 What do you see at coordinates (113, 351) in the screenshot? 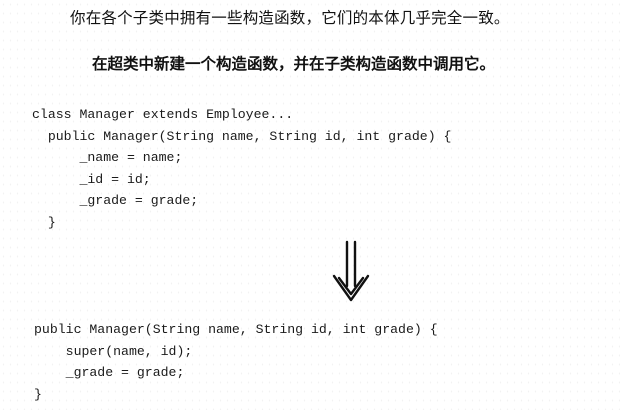
I see `code-line: super(name, id);` at bounding box center [113, 351].